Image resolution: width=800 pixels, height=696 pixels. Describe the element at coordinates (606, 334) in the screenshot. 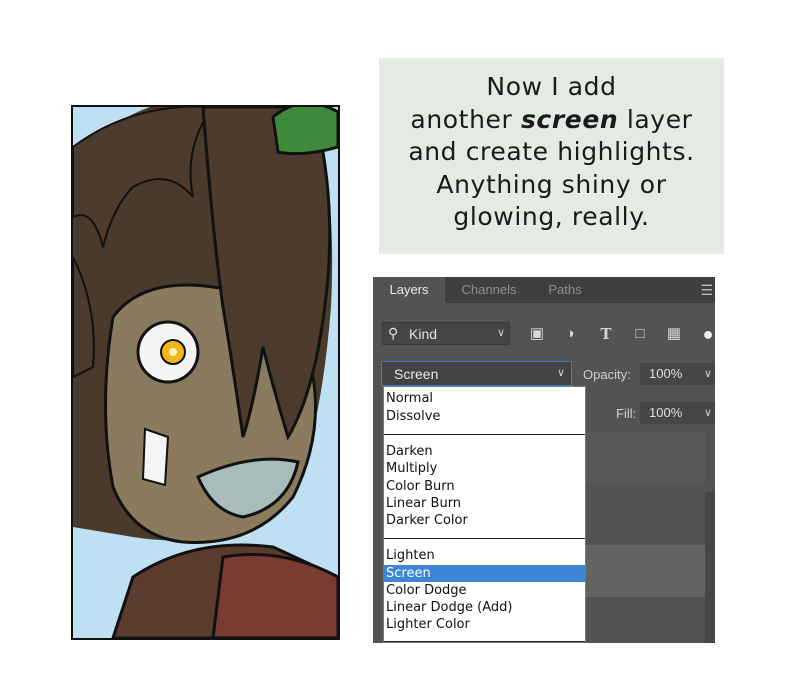

I see `type-icon: T` at that location.